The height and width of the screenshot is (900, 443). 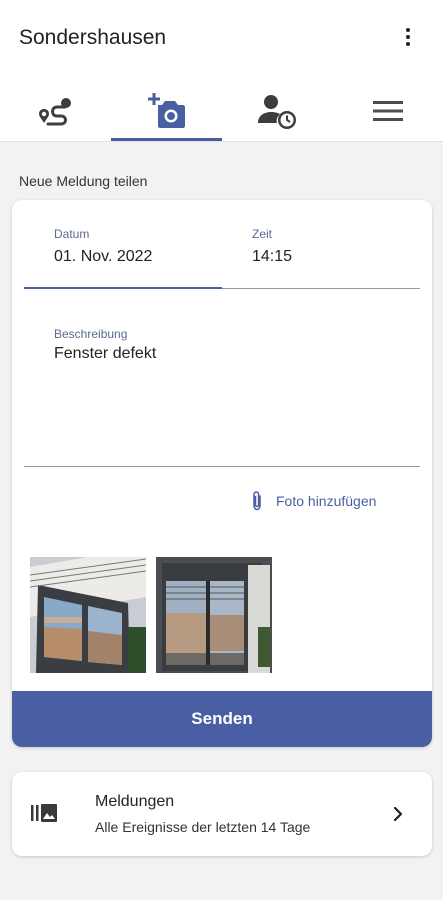 What do you see at coordinates (123, 288) in the screenshot?
I see `date-field-underline` at bounding box center [123, 288].